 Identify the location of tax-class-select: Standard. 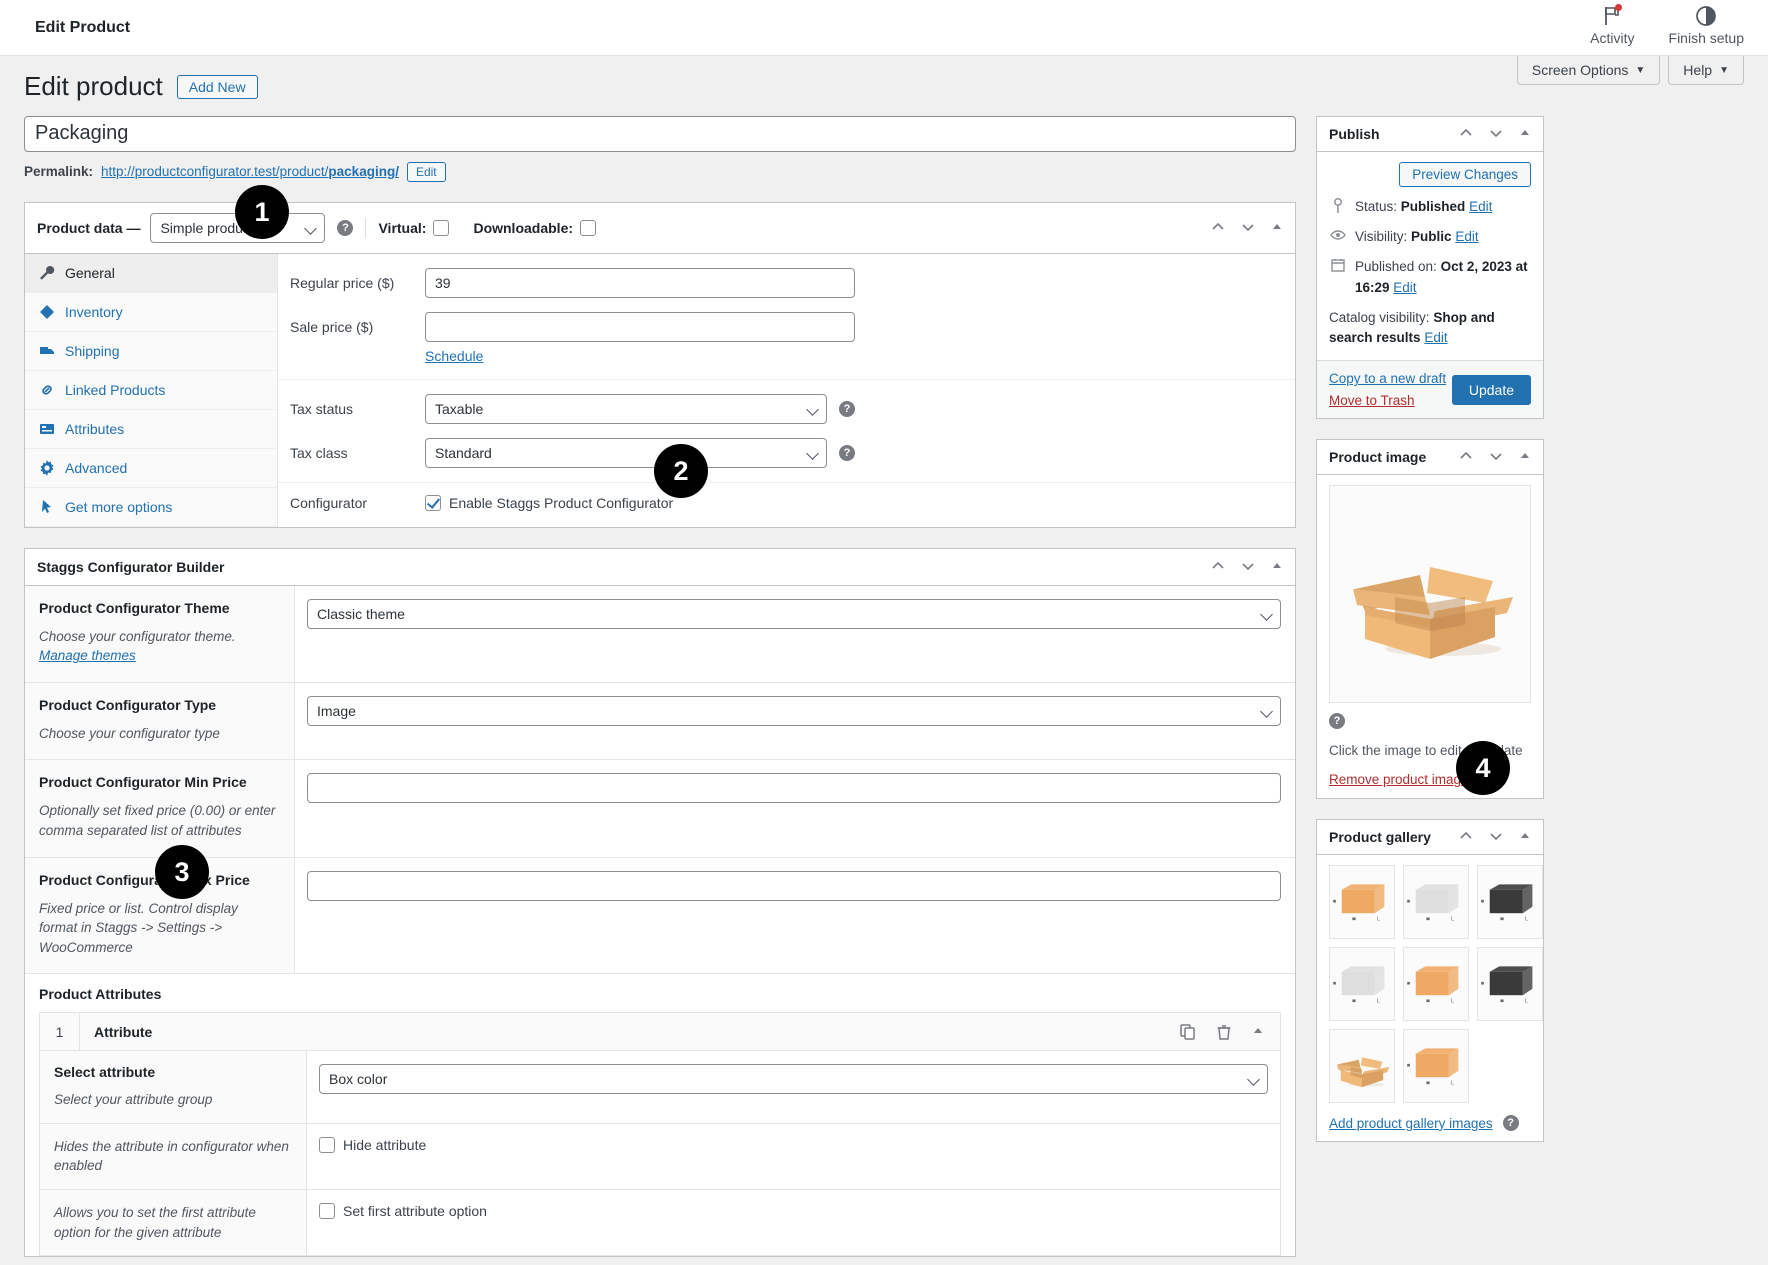
(626, 452).